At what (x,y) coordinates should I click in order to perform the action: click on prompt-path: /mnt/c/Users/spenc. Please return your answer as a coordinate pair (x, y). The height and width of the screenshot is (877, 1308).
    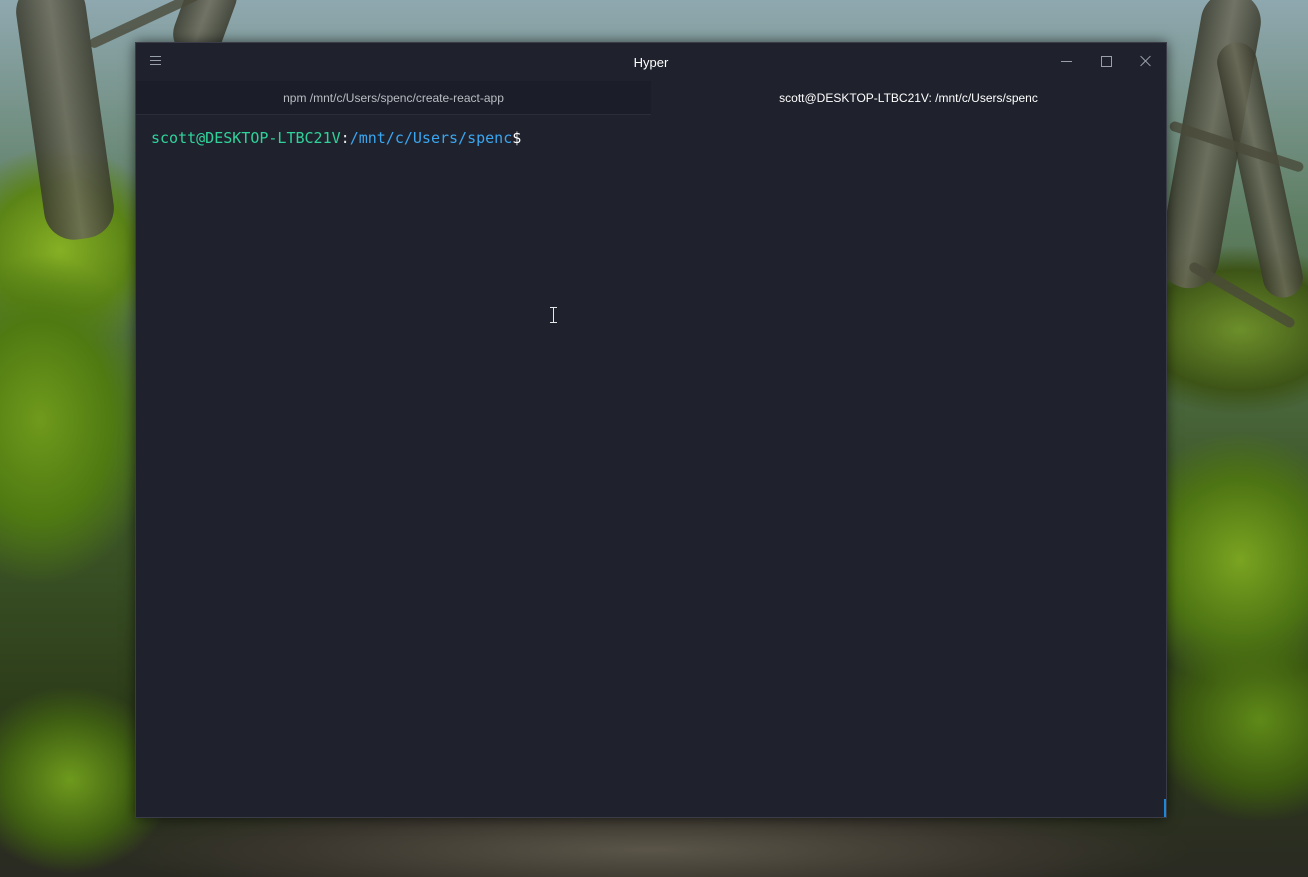
    Looking at the image, I should click on (431, 138).